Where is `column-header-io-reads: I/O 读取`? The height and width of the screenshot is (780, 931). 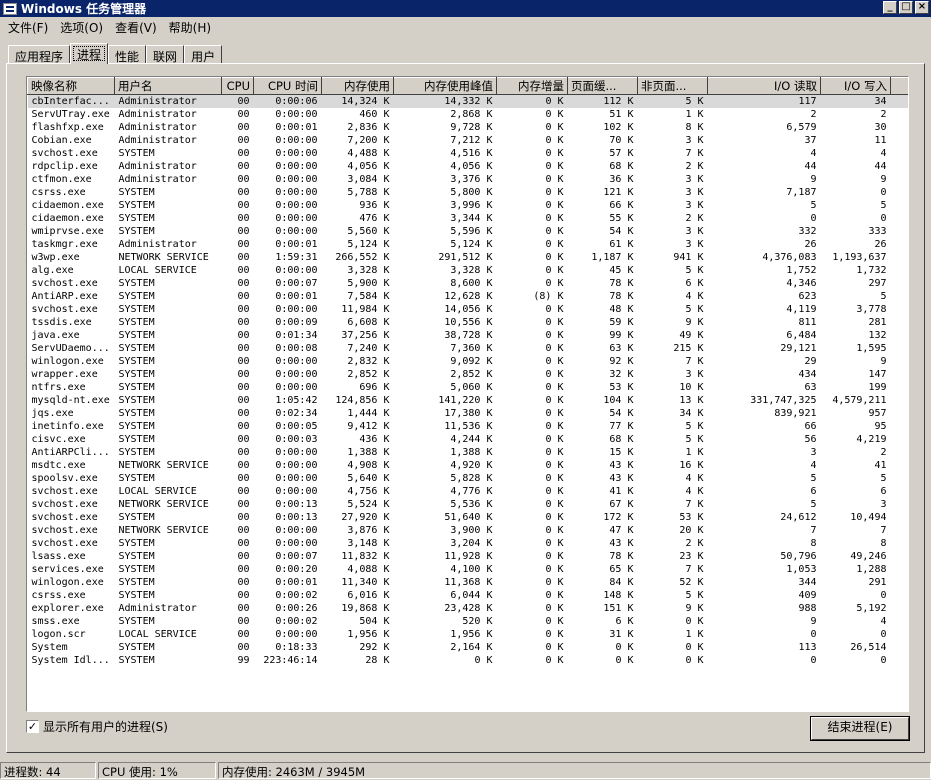
column-header-io-reads: I/O 读取 is located at coordinates (764, 86).